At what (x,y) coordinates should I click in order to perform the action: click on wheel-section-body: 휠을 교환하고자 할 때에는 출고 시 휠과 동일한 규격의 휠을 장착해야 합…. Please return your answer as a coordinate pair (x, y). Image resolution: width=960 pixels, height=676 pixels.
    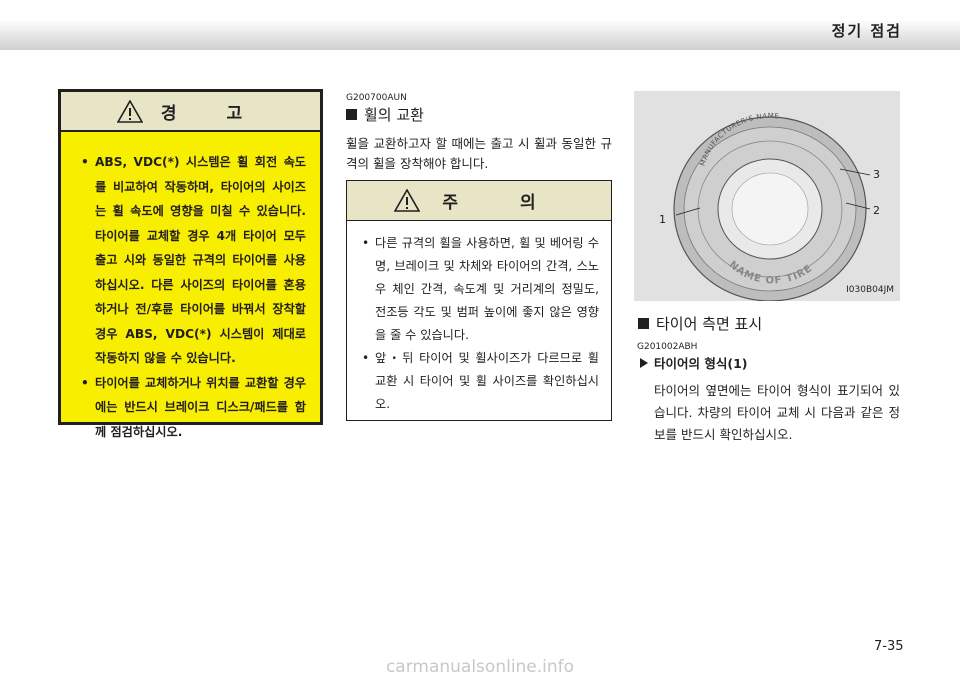
    Looking at the image, I should click on (479, 153).